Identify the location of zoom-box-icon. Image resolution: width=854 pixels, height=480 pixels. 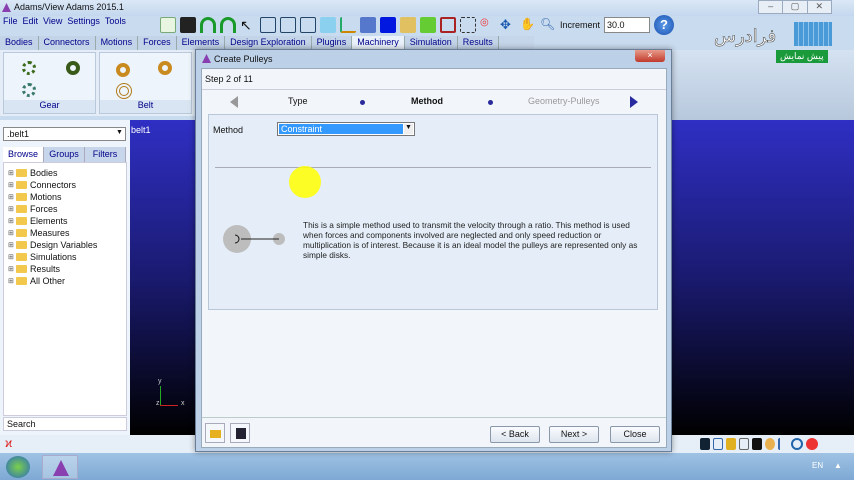
(468, 25).